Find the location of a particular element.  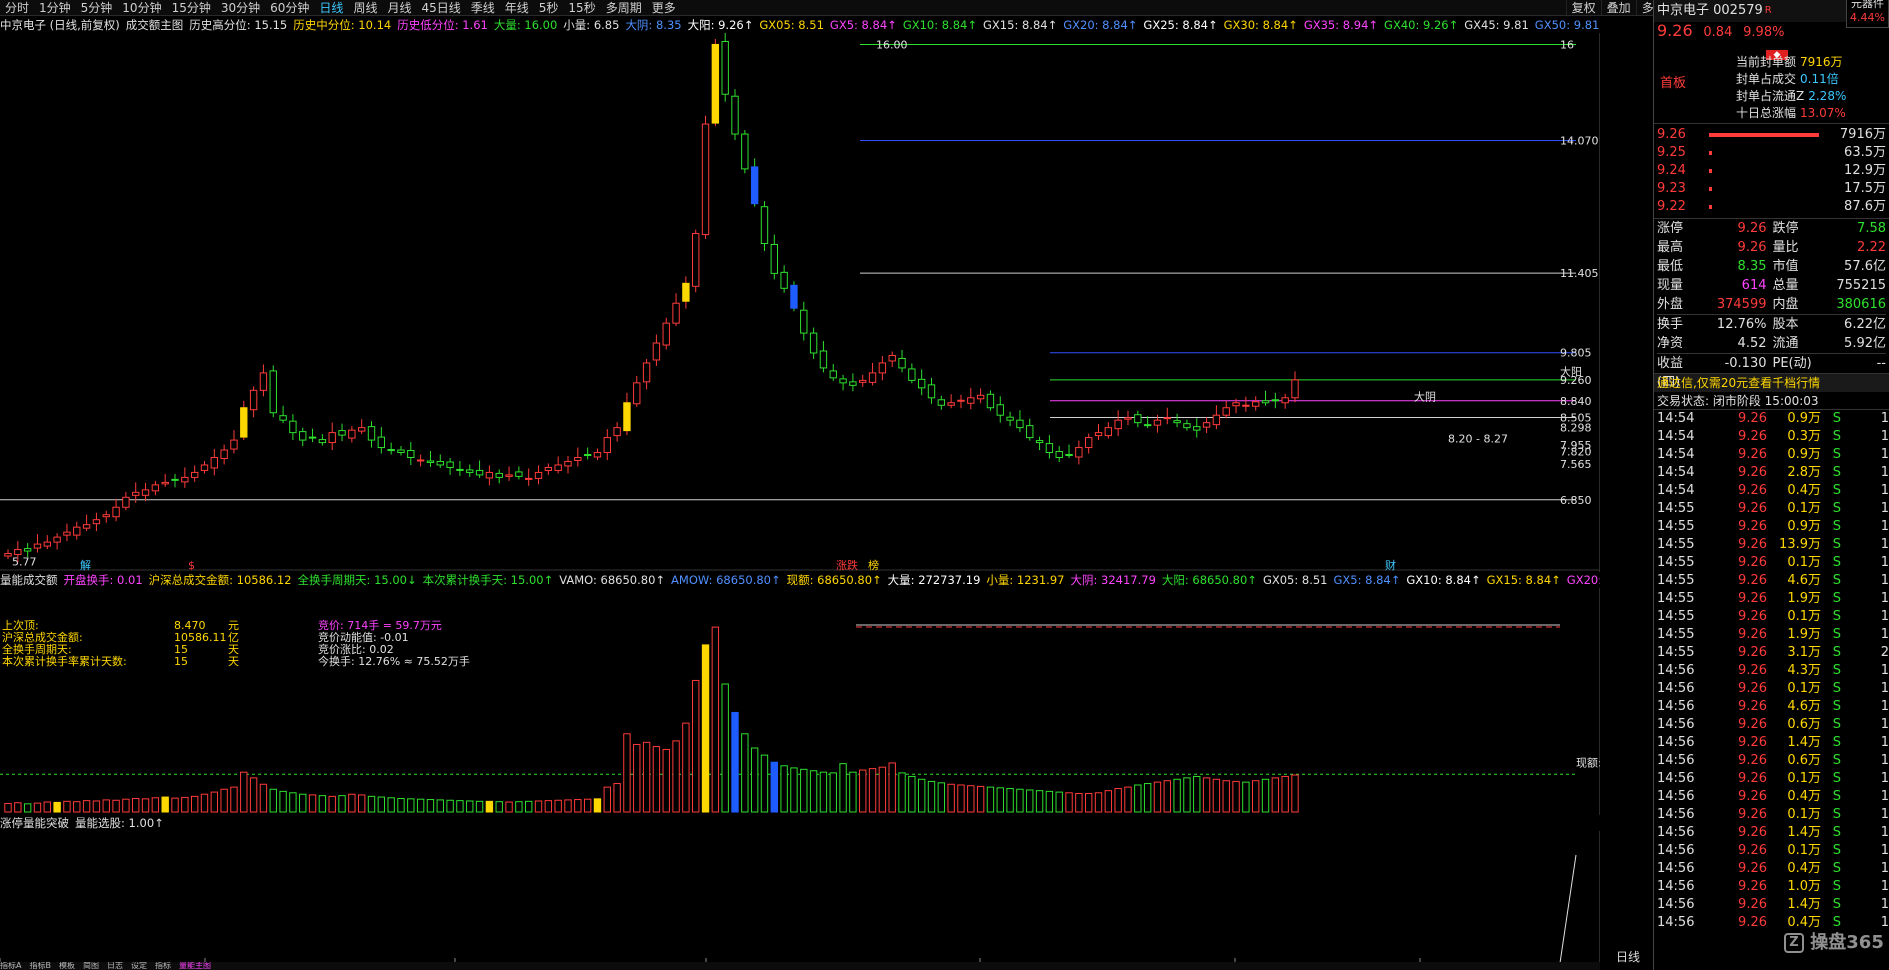

period-tab-2: 5分钟 is located at coordinates (97, 7).